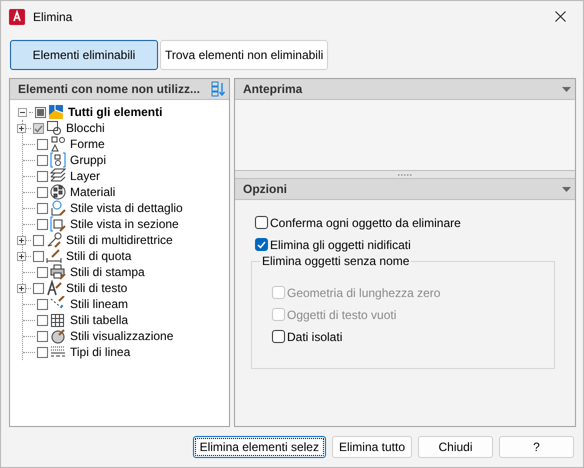 This screenshot has width=584, height=468. Describe the element at coordinates (53, 17) in the screenshot. I see `window-title: Elimina` at that location.